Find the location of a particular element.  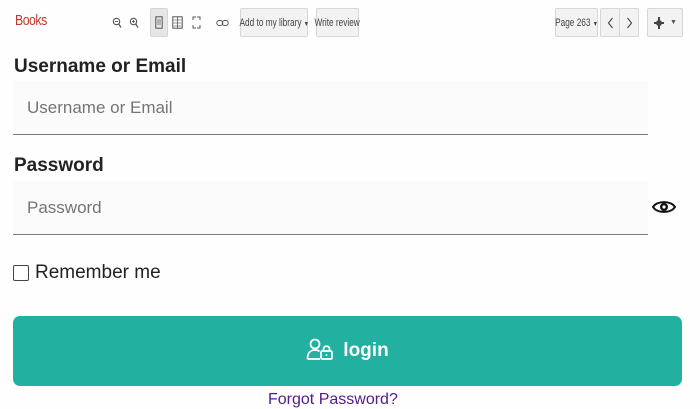

write-review-label: Write review is located at coordinates (337, 22).